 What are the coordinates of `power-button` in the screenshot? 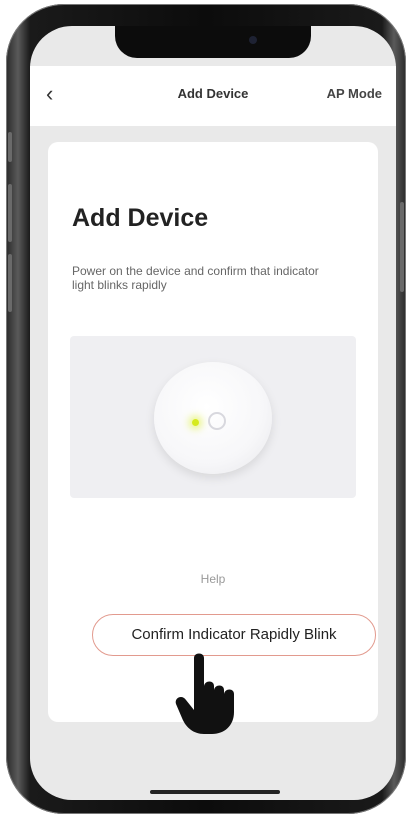 It's located at (402, 247).